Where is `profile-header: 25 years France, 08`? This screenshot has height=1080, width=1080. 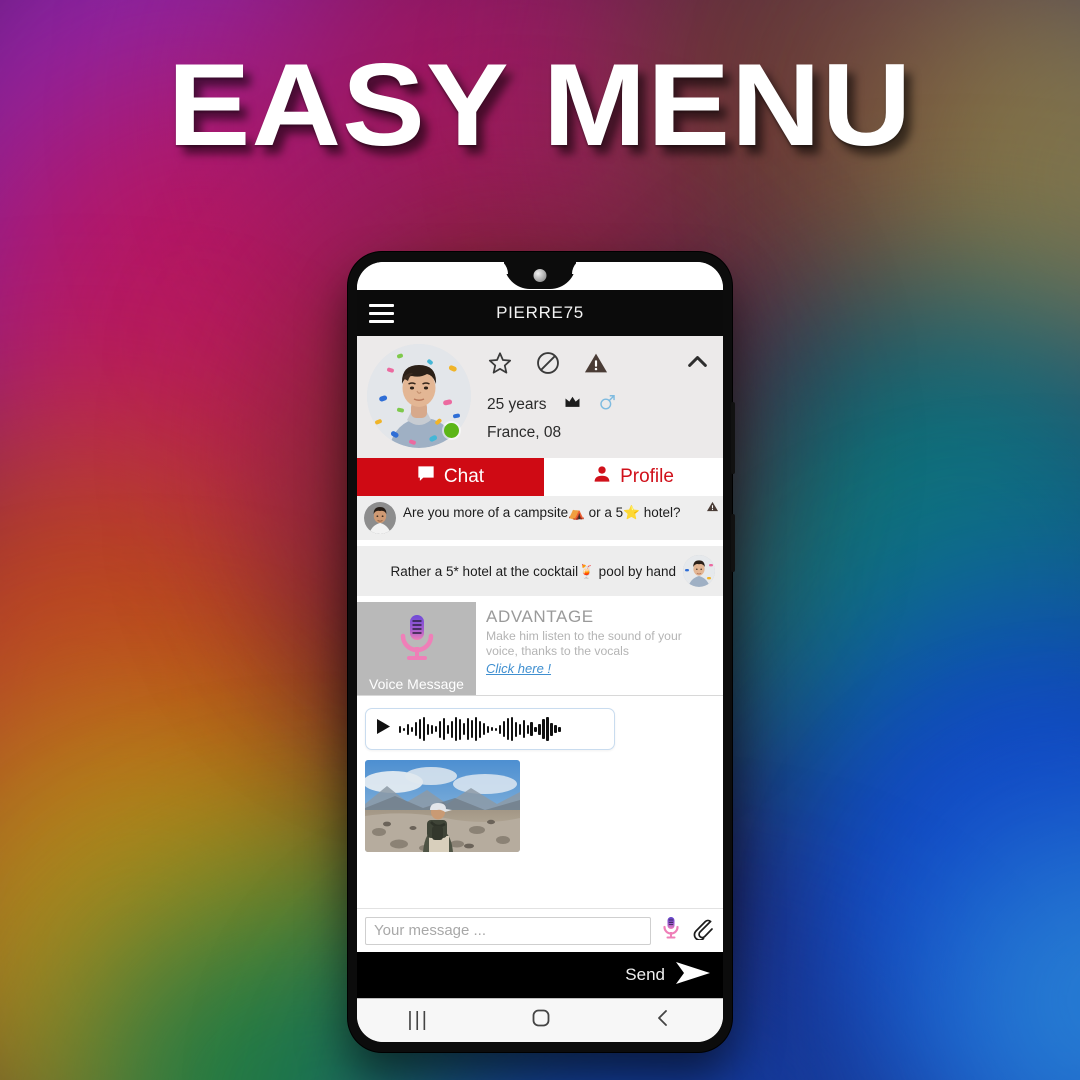 profile-header: 25 years France, 08 is located at coordinates (540, 397).